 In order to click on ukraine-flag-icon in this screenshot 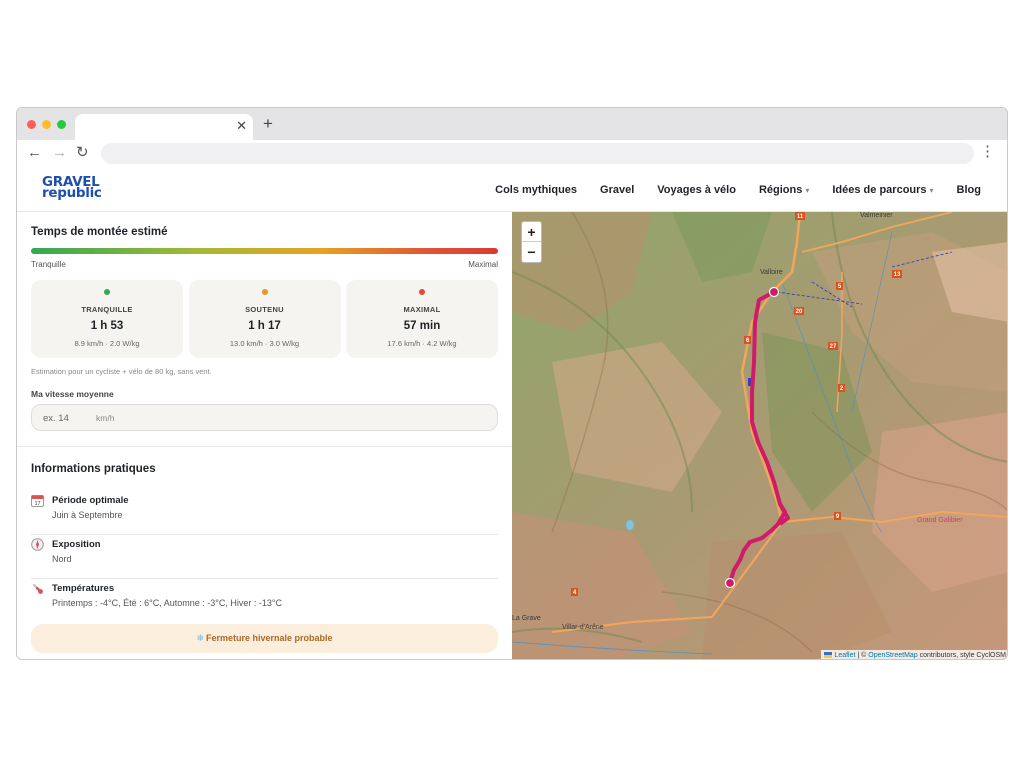, I will do `click(828, 655)`.